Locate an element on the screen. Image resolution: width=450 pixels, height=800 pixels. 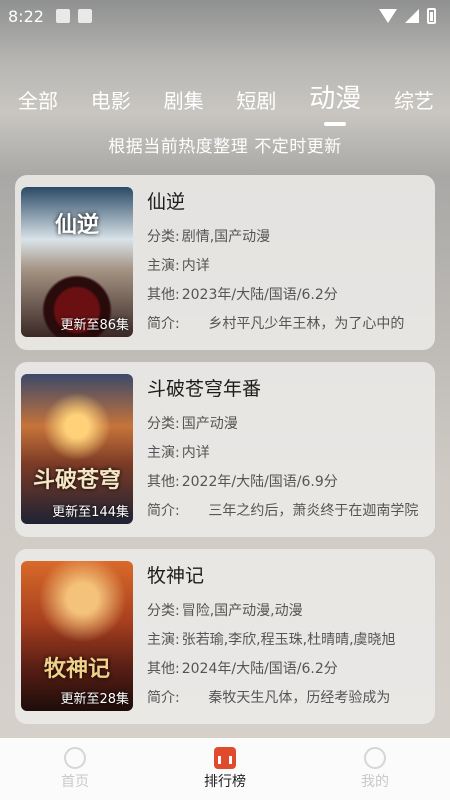
poster-text: 斗破苍穹 is located at coordinates (76, 480).